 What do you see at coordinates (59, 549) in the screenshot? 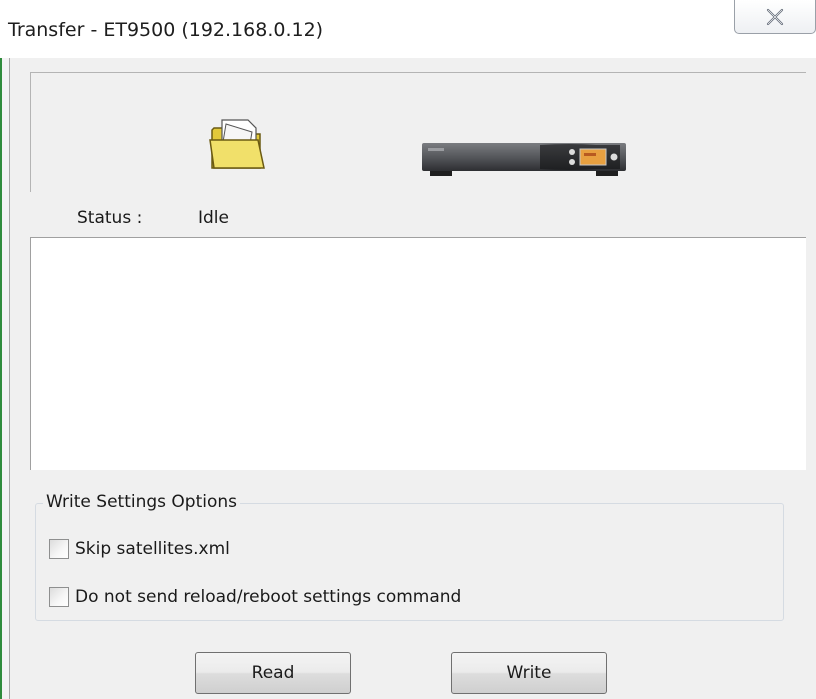
I see `skip-satellites-checkbox` at bounding box center [59, 549].